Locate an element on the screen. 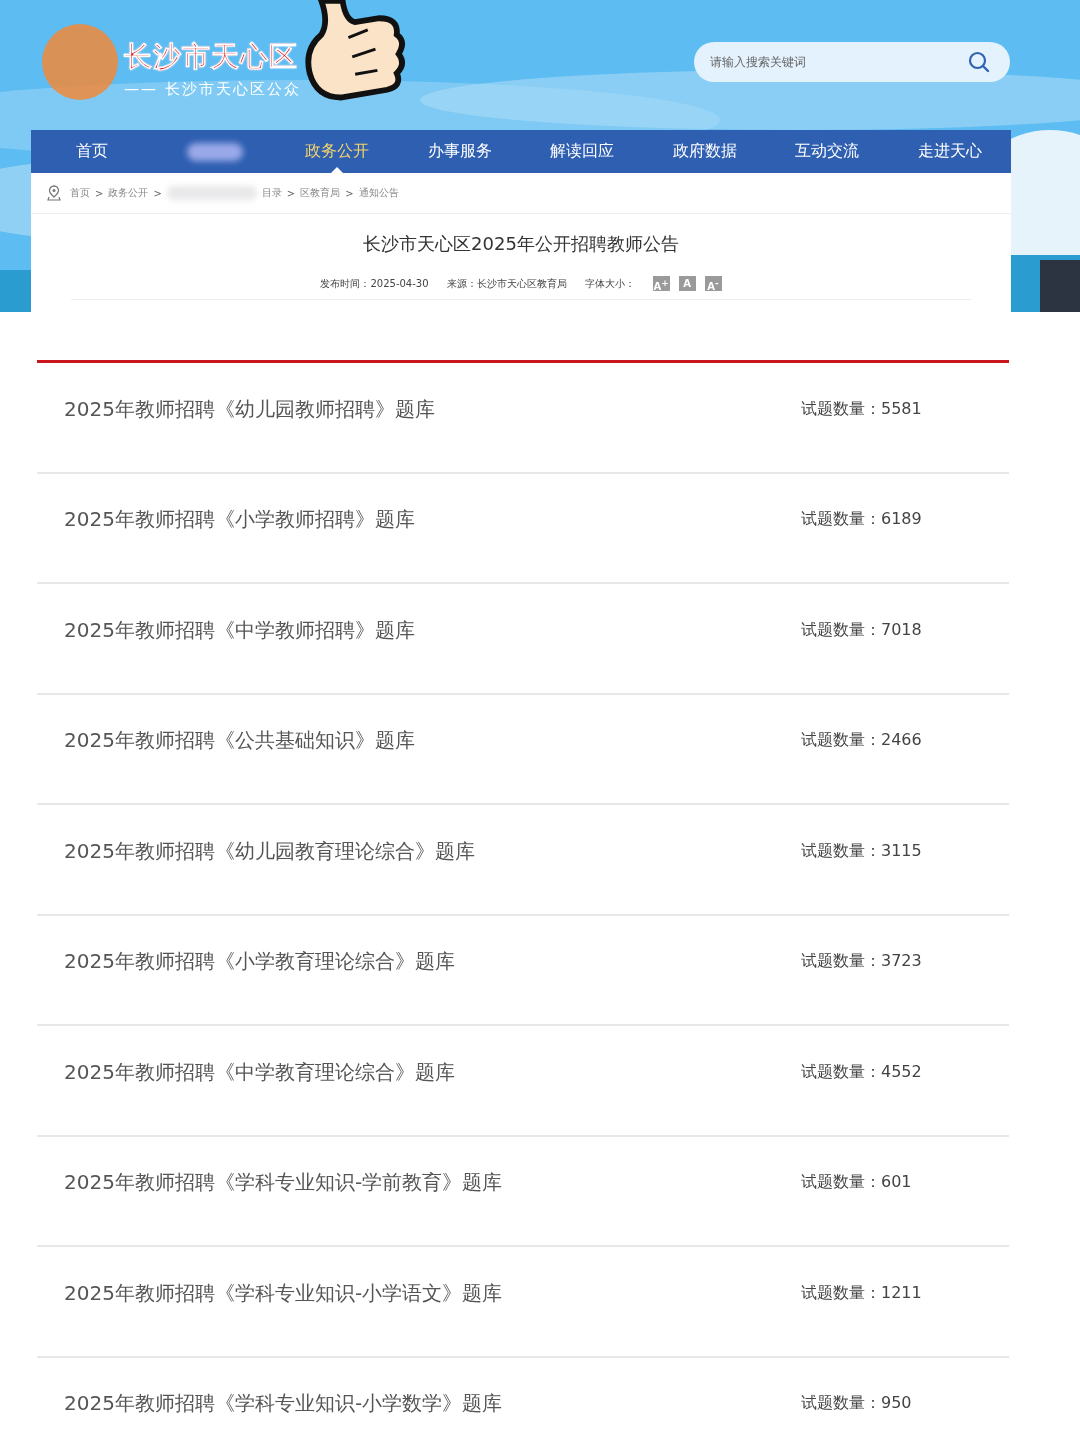  article-source: 来源：长沙市天心区教育局 is located at coordinates (506, 283).